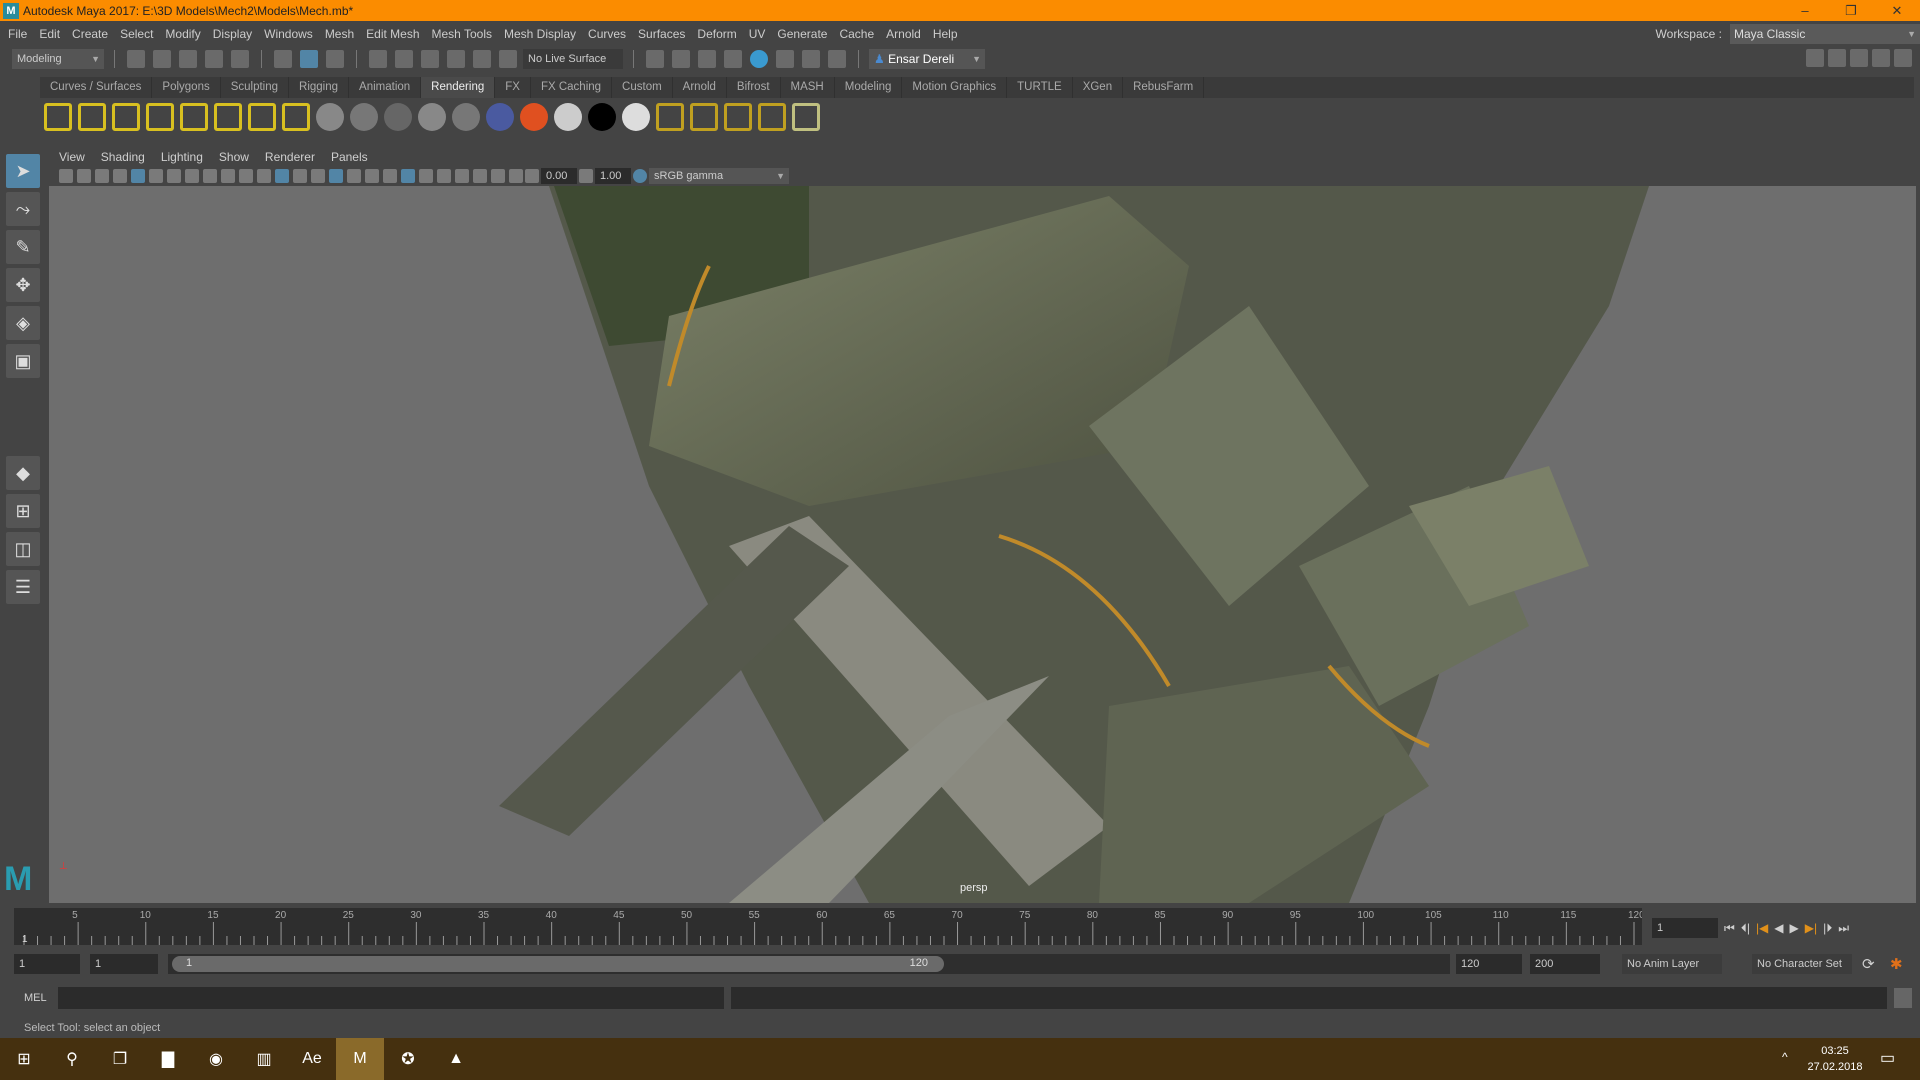 Image resolution: width=1920 pixels, height=1080 pixels. What do you see at coordinates (1843, 928) in the screenshot?
I see `go-to-end-icon: ⏭` at bounding box center [1843, 928].